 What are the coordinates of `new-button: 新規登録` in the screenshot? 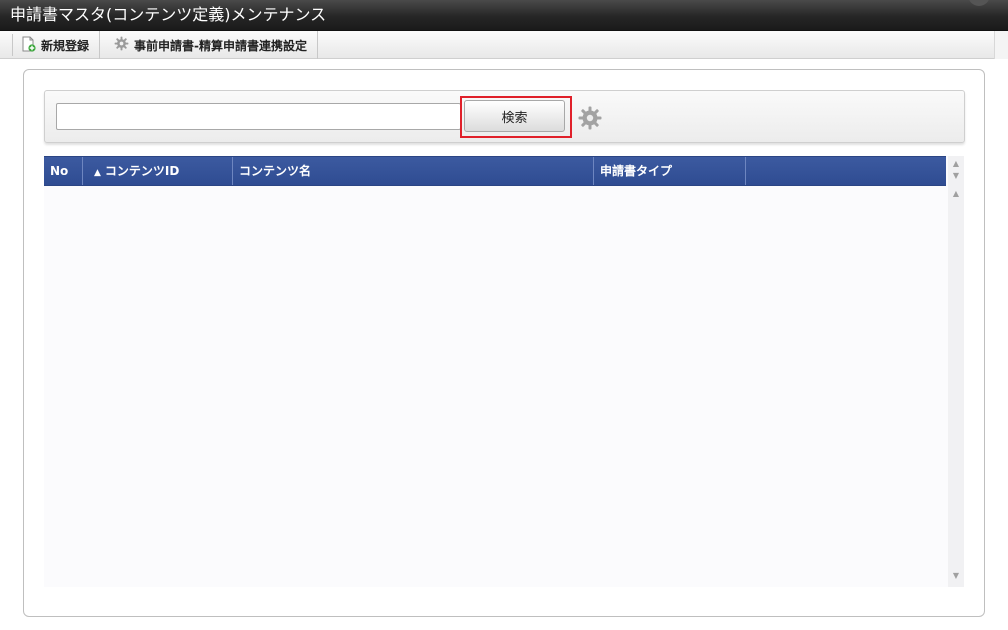 It's located at (57, 45).